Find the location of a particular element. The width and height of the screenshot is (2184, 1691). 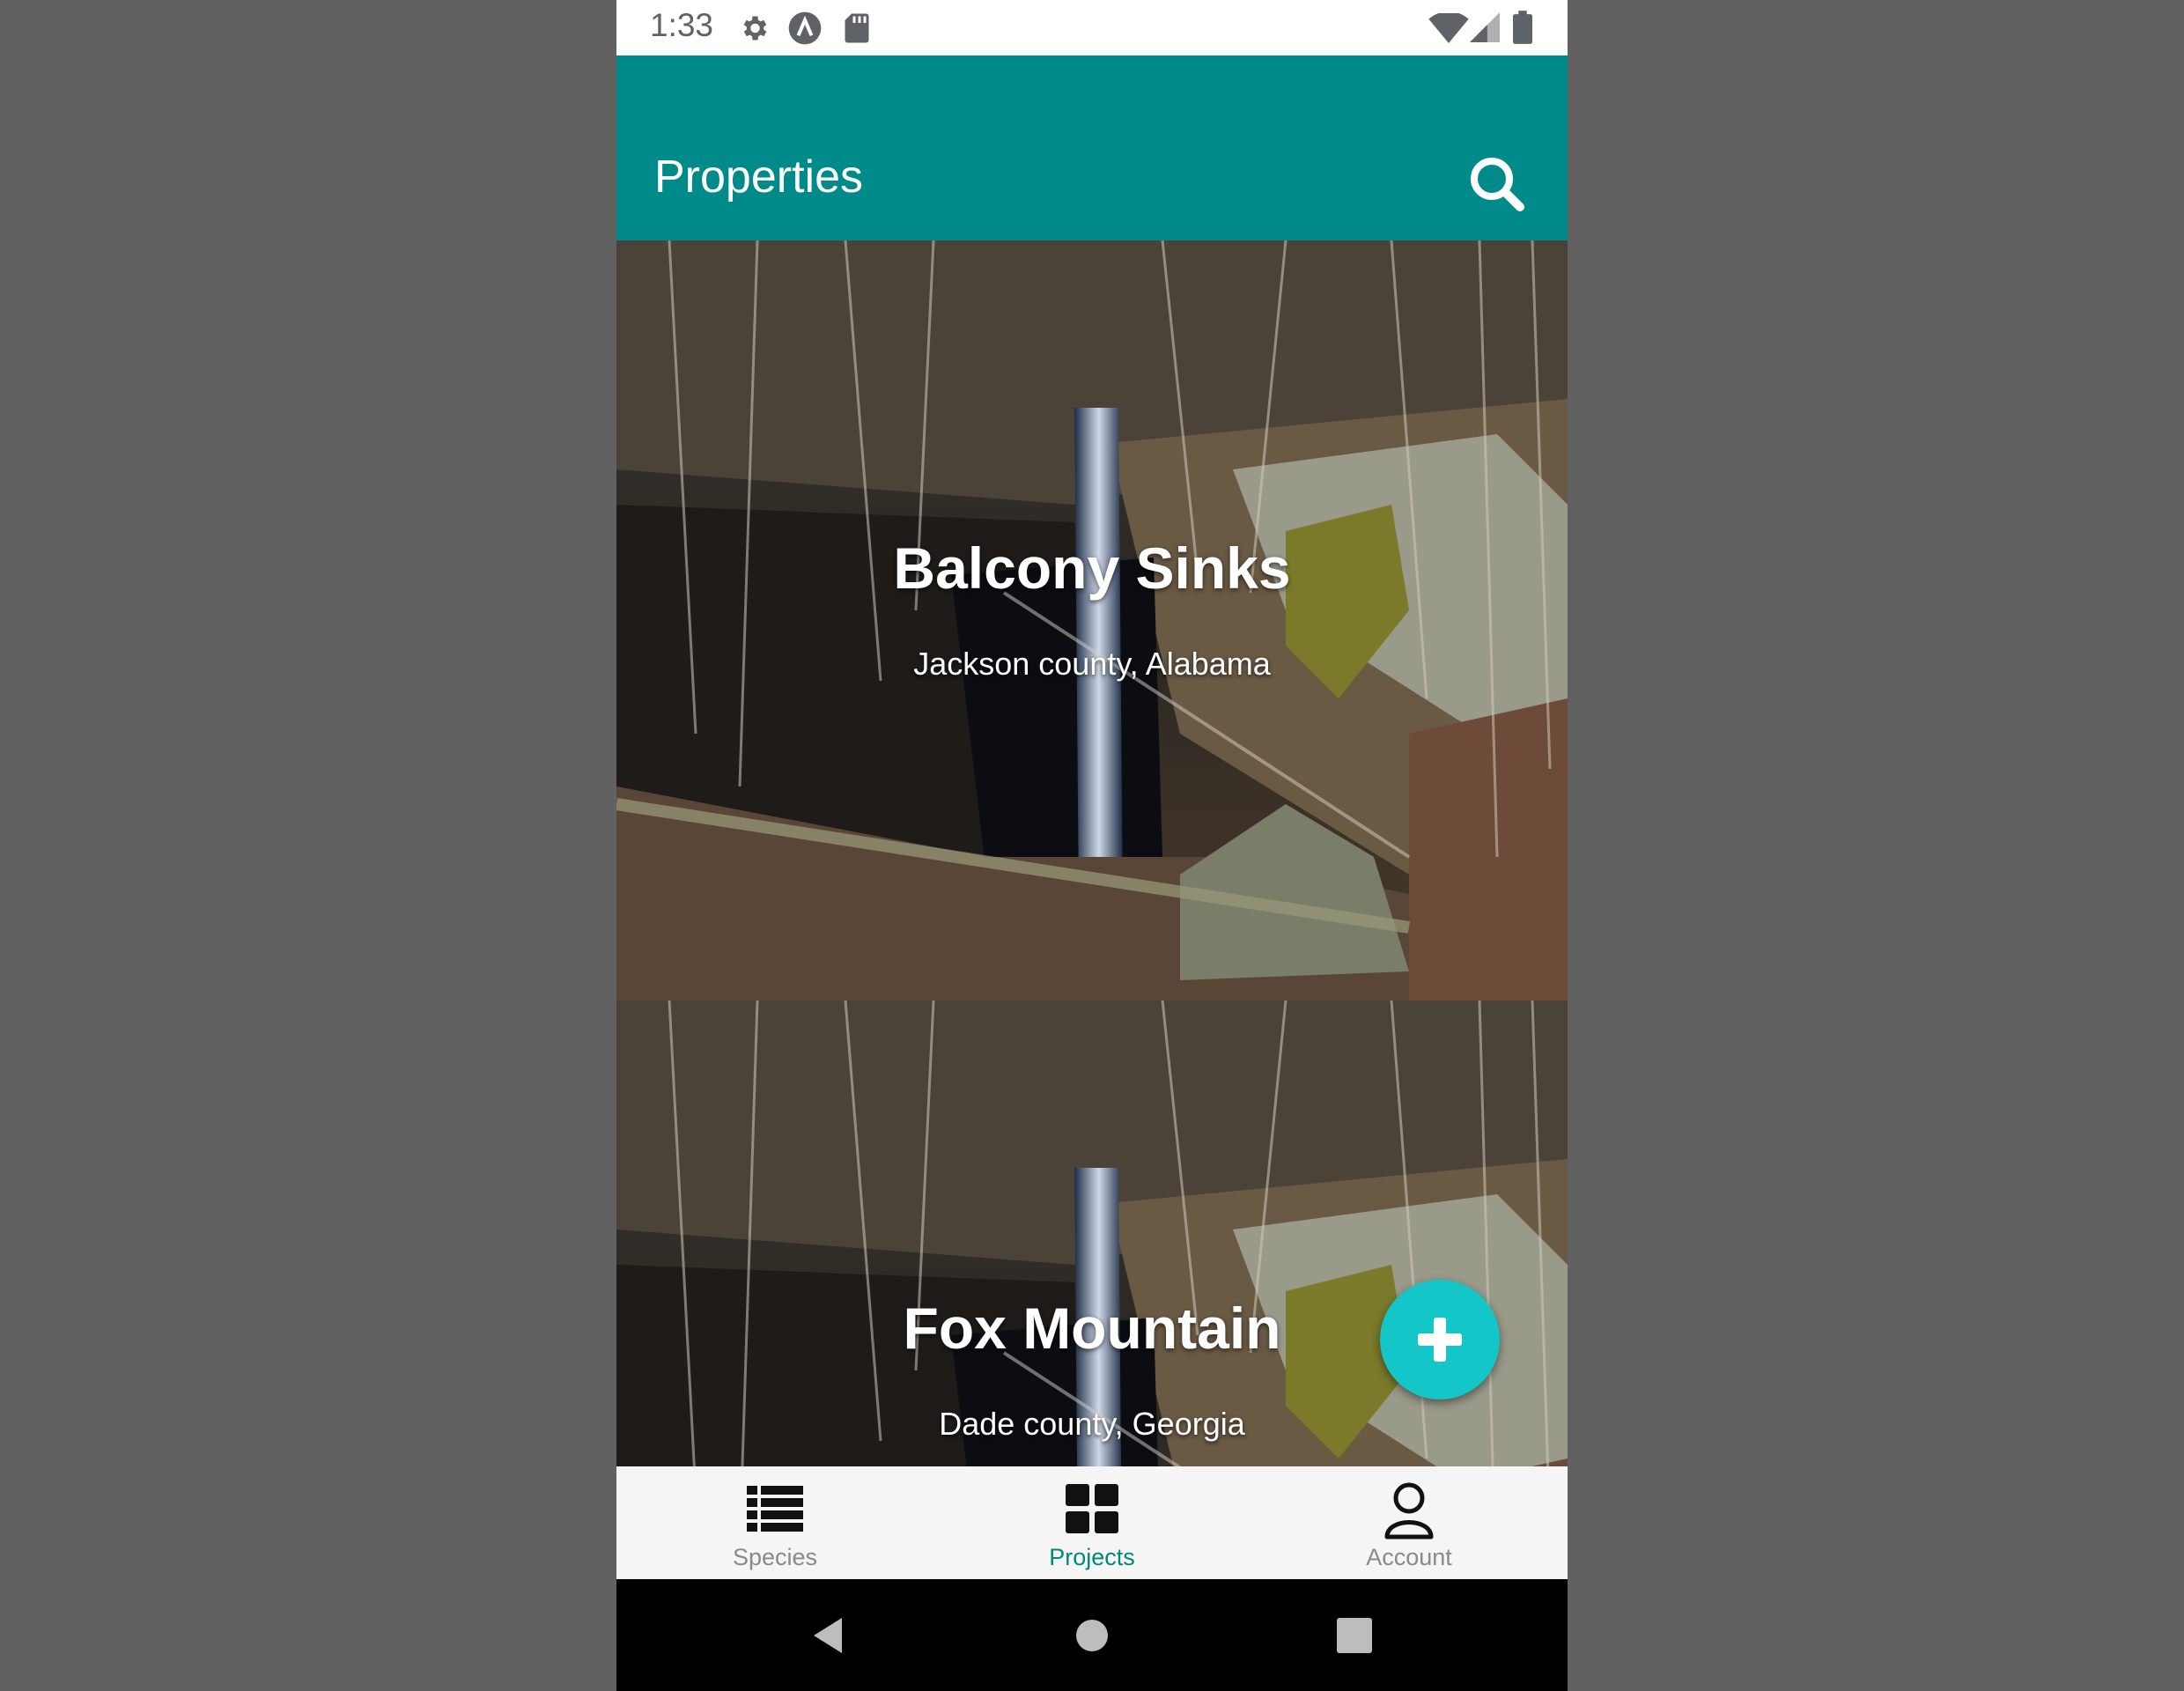

system-home-button is located at coordinates (1092, 1635).